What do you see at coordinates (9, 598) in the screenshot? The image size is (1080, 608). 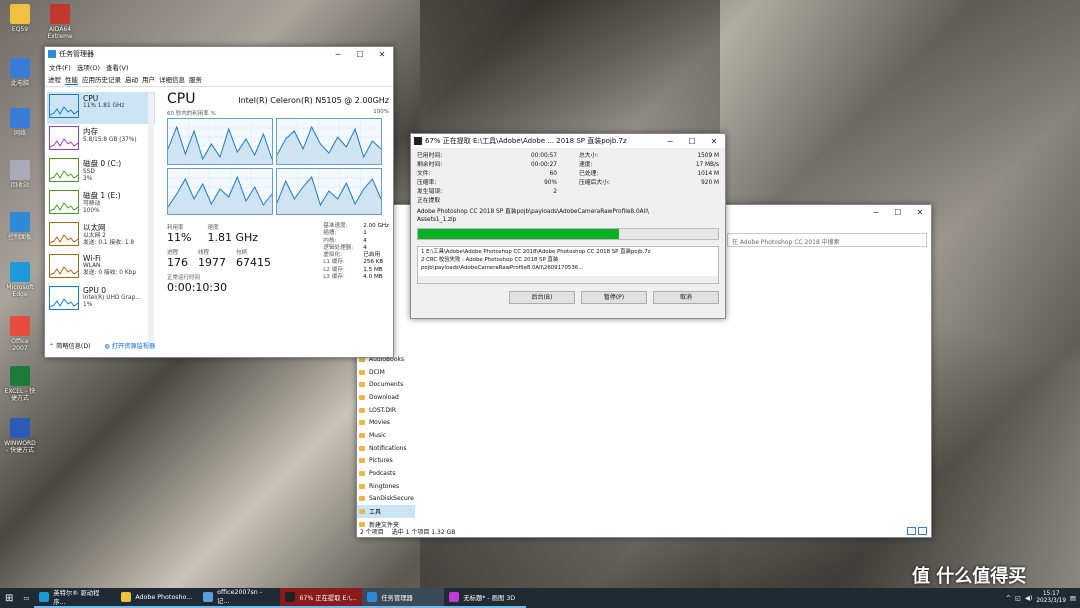 I see `start-button: ⊞` at bounding box center [9, 598].